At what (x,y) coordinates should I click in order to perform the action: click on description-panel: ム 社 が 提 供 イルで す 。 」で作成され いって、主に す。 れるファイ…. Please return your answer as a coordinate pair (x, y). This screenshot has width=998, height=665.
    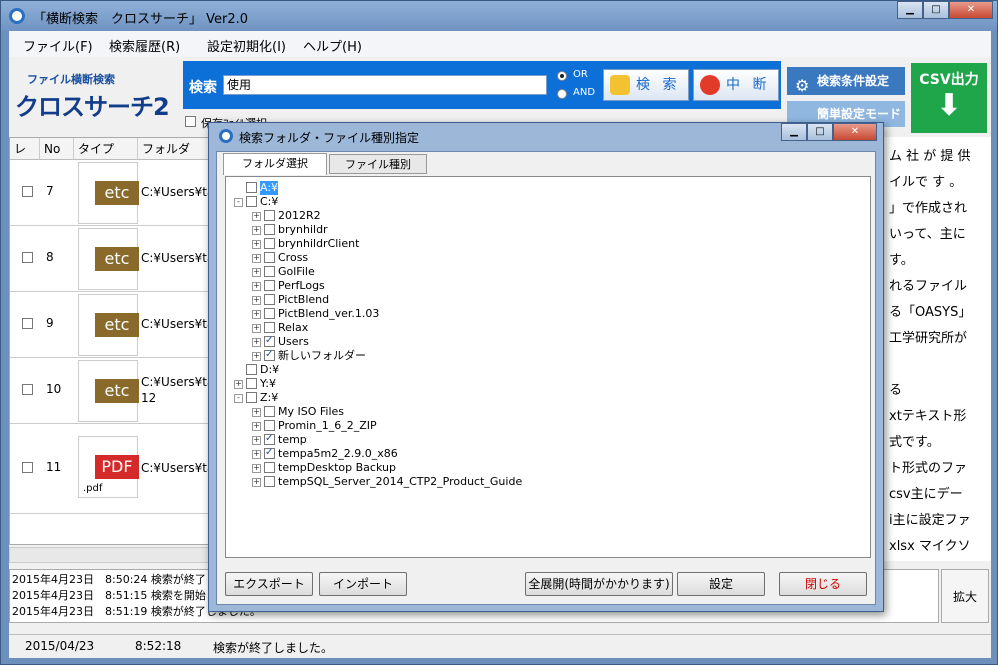
    Looking at the image, I should click on (936, 349).